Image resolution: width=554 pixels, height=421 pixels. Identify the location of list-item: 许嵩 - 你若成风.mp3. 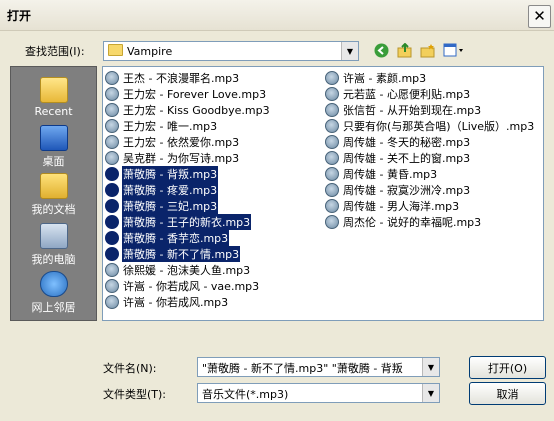
(167, 301).